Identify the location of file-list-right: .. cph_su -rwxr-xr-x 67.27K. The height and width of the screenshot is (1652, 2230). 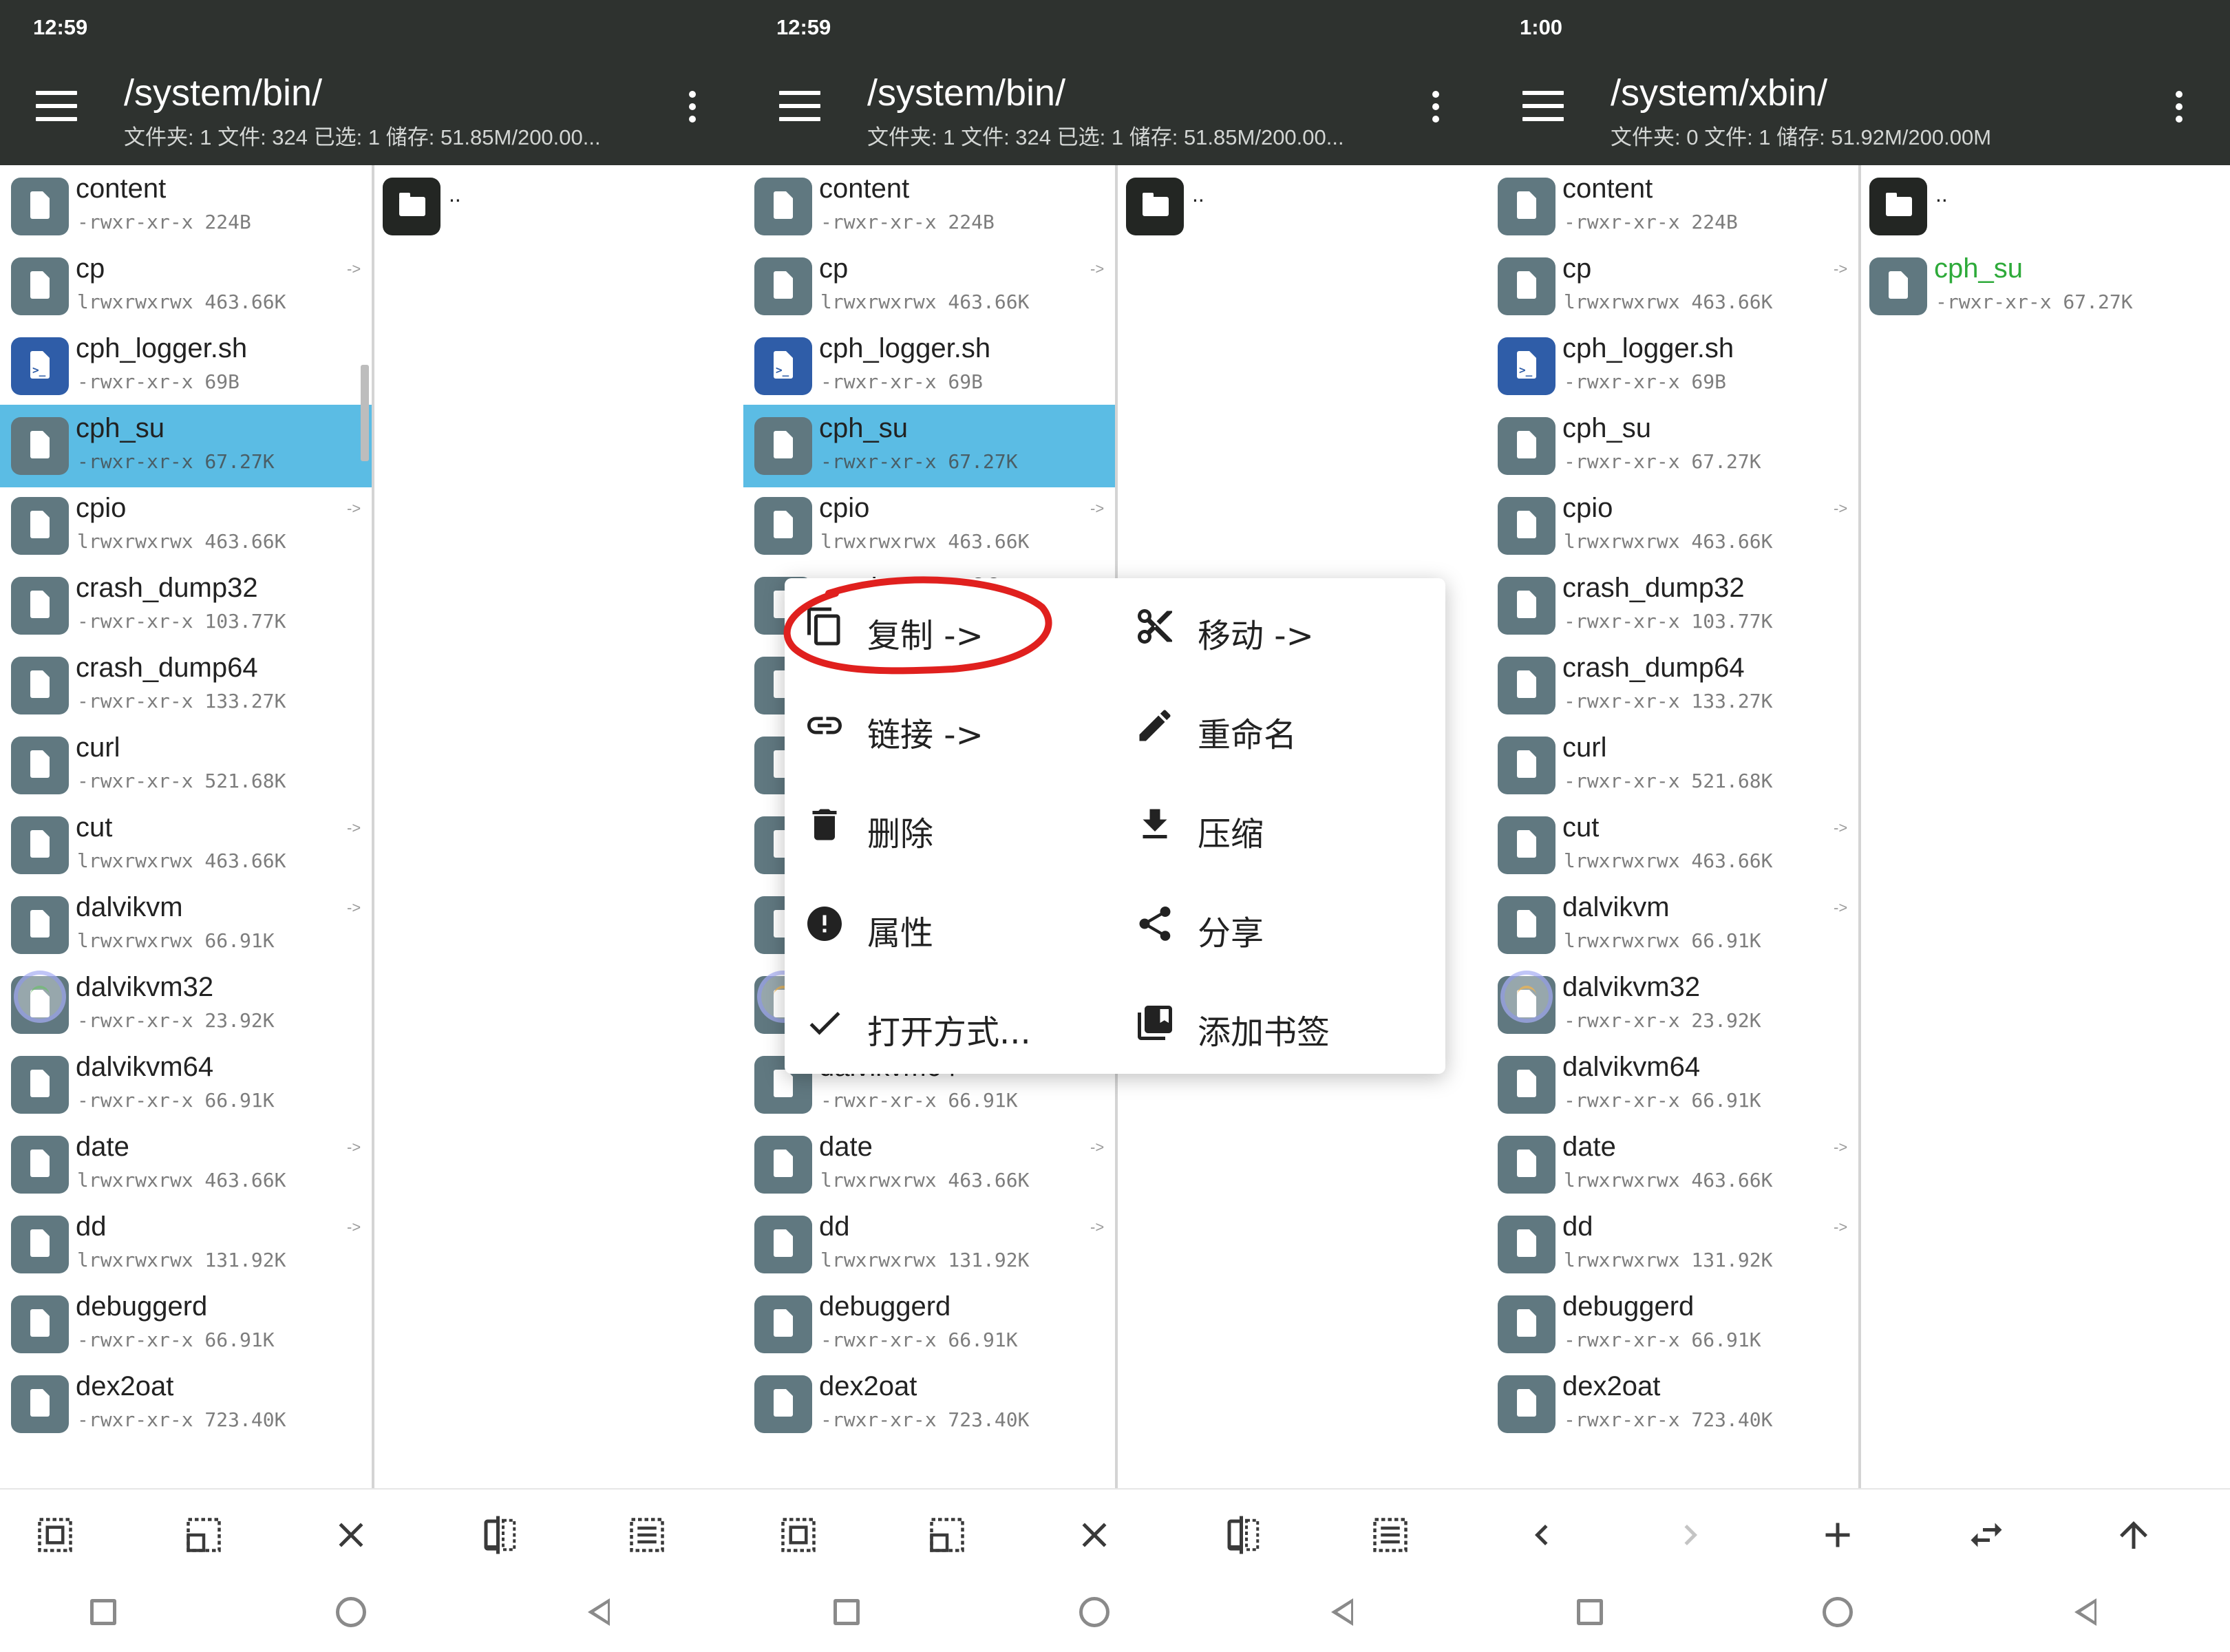
(2044, 826).